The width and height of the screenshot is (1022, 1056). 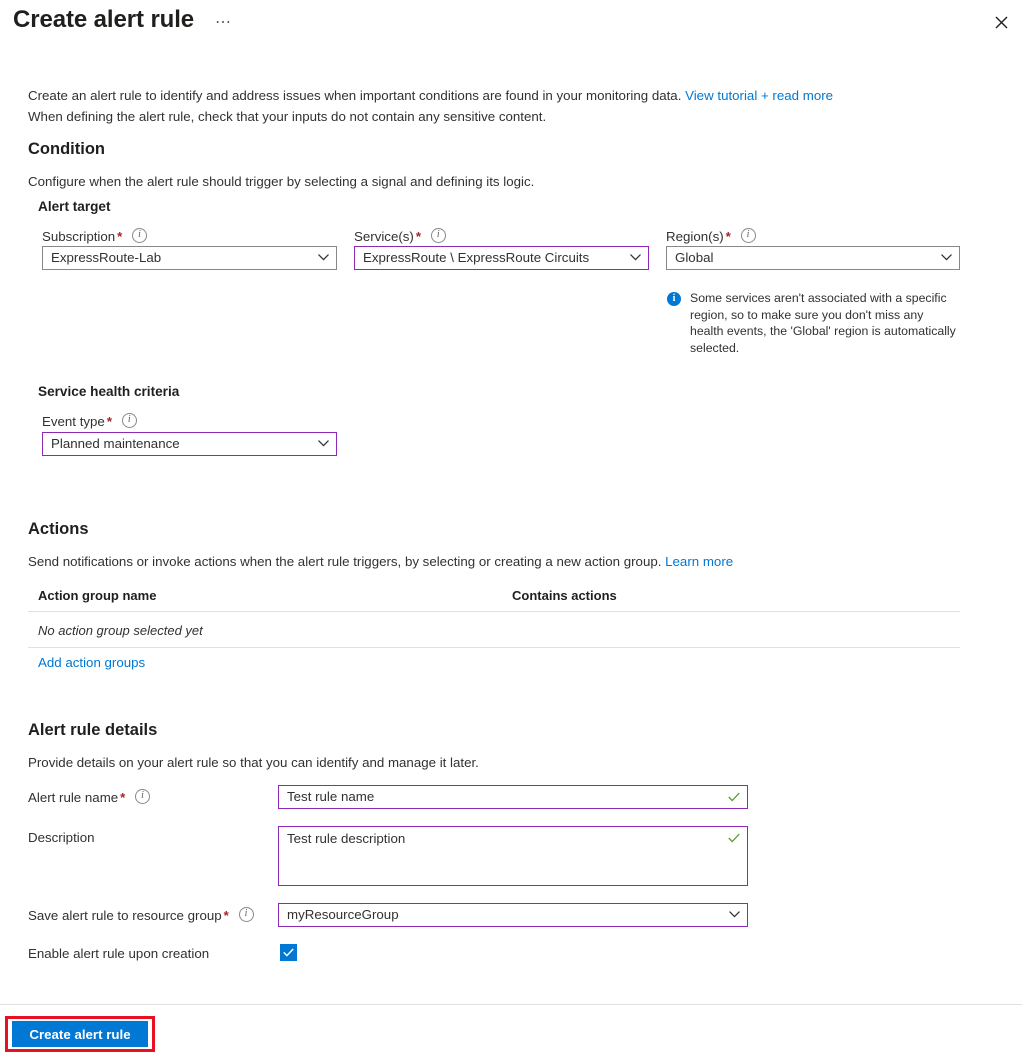 What do you see at coordinates (115, 443) in the screenshot?
I see `event-type-value: Planned maintenance` at bounding box center [115, 443].